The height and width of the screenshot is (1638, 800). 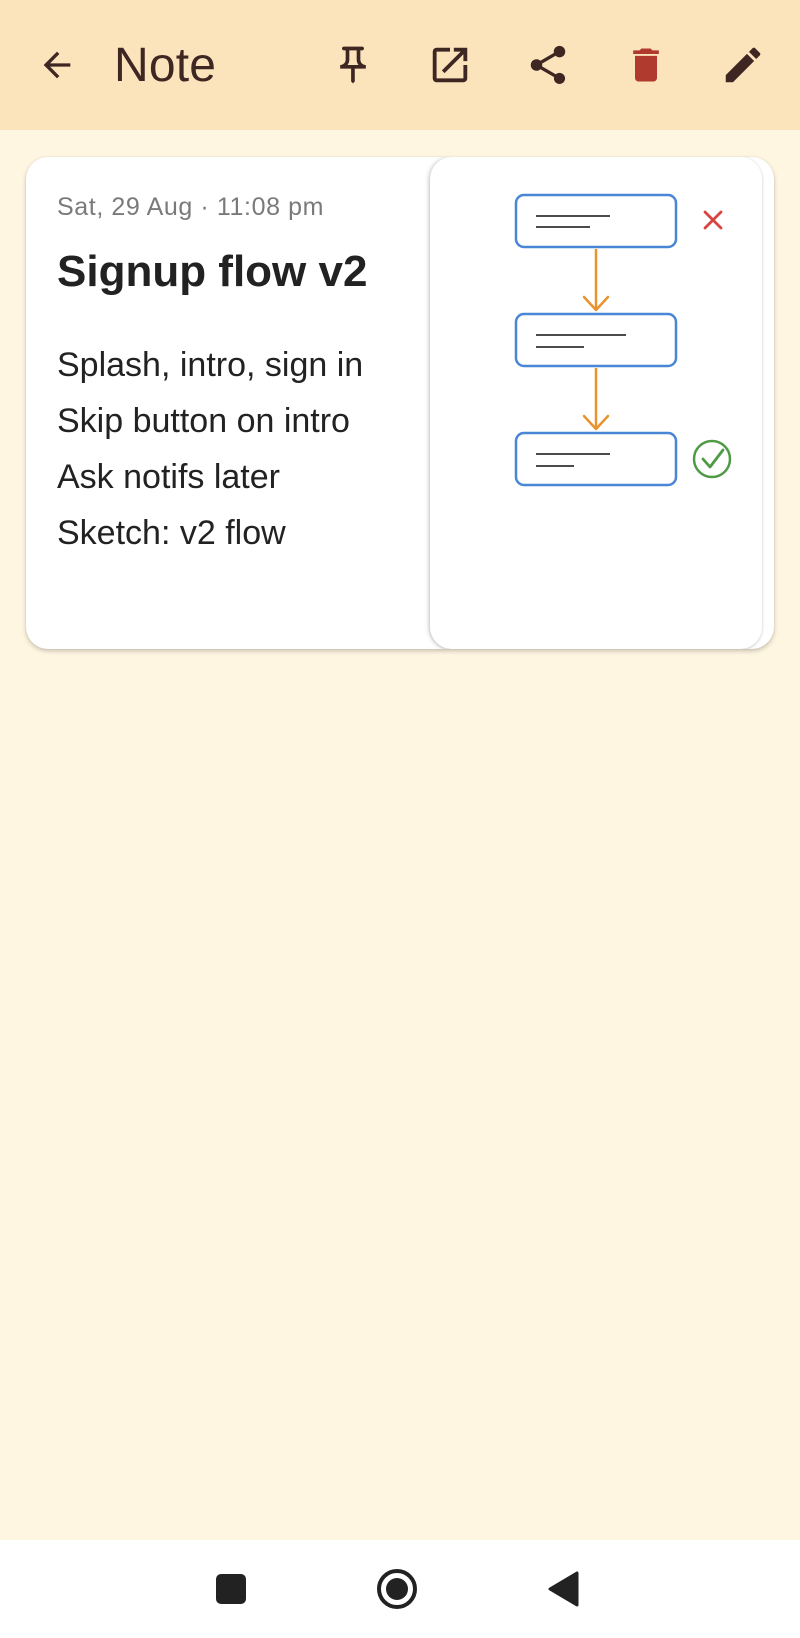 I want to click on delete-button, so click(x=646, y=65).